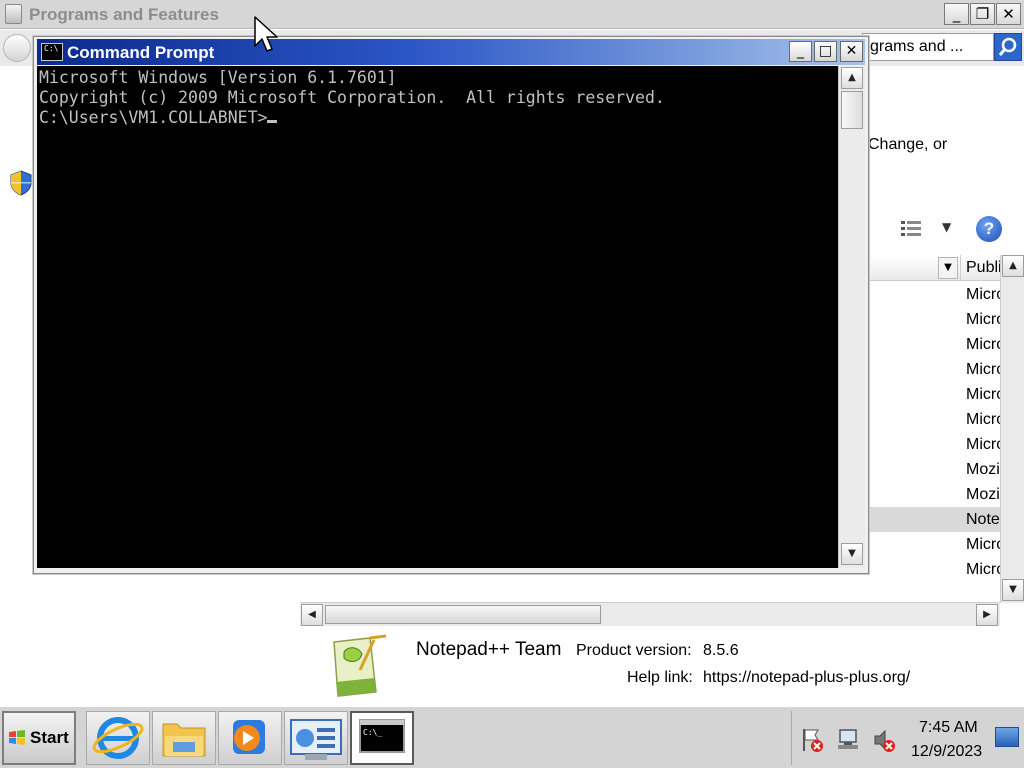  What do you see at coordinates (848, 740) in the screenshot?
I see `network-icon` at bounding box center [848, 740].